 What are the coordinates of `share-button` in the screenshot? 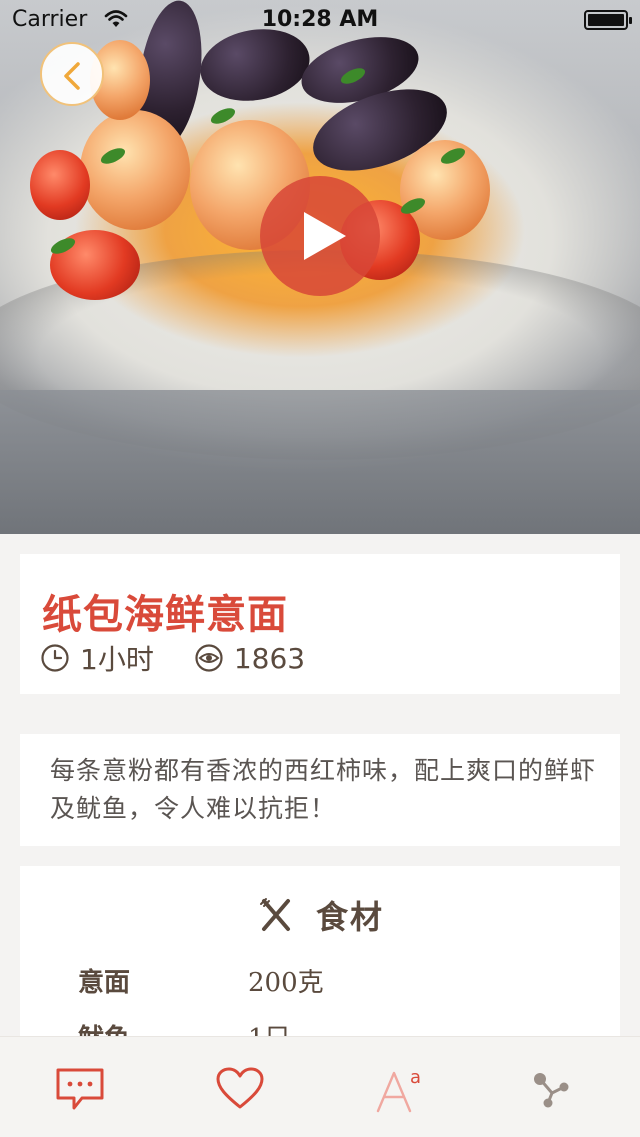 It's located at (550, 1089).